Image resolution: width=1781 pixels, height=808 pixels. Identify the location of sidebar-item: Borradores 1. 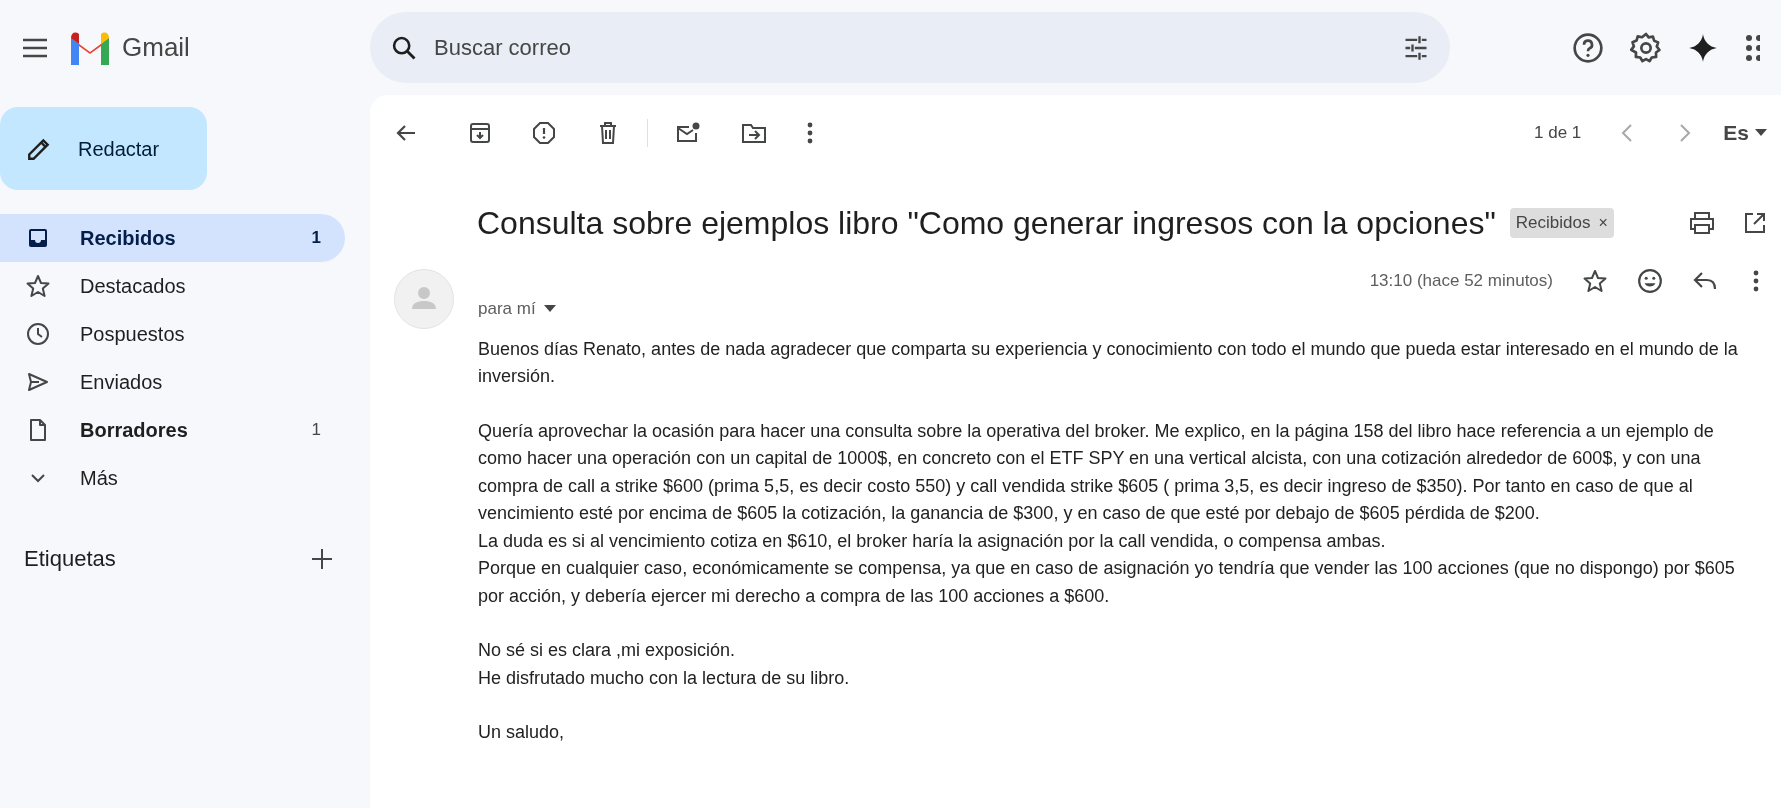
(172, 430).